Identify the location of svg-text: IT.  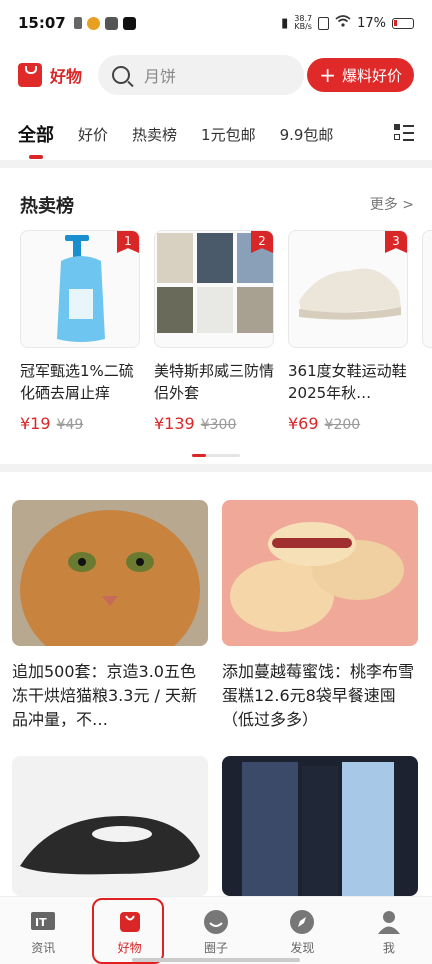
(41, 922).